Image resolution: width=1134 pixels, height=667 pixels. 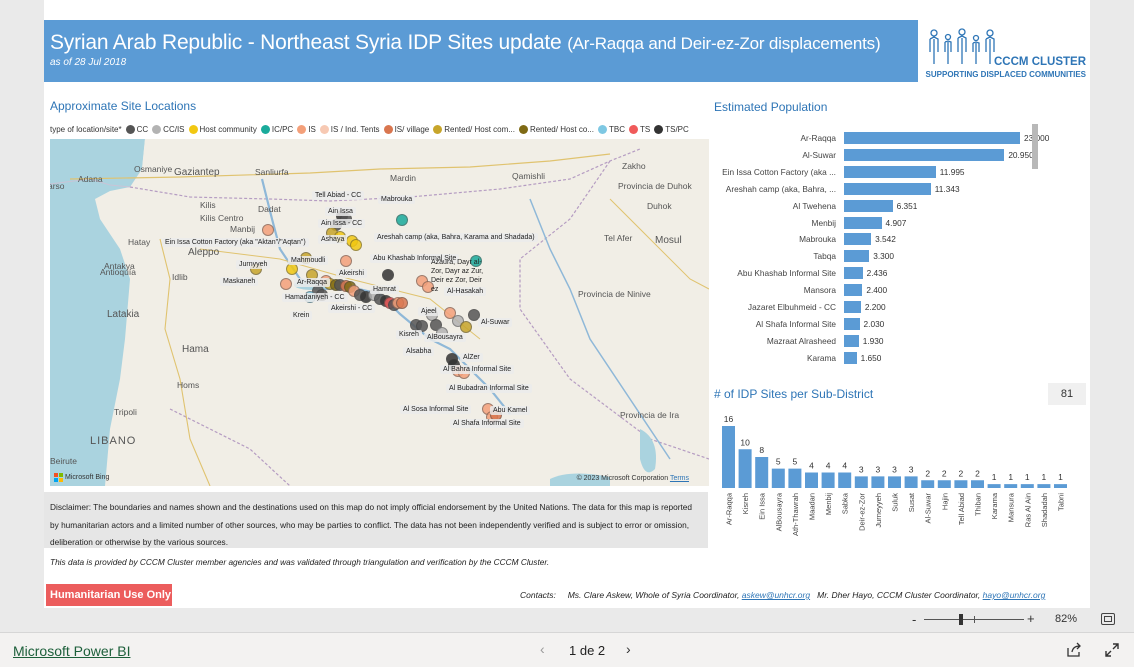 I want to click on legend-item: IS/ village, so click(x=406, y=129).